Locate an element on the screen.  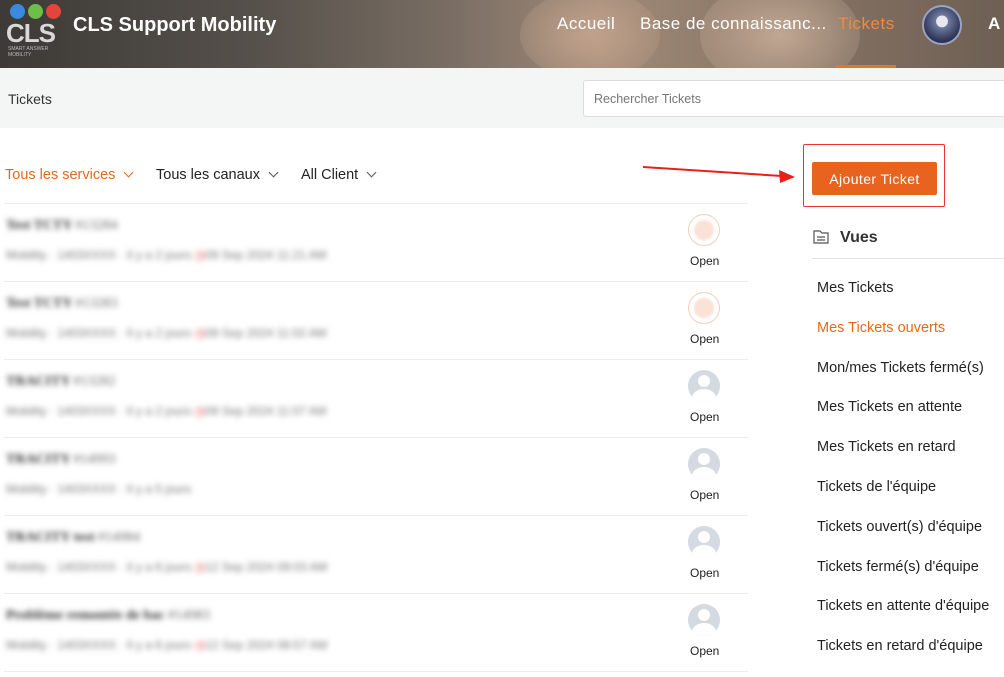
view-item: Tickets de l'équipe is located at coordinates (876, 487).